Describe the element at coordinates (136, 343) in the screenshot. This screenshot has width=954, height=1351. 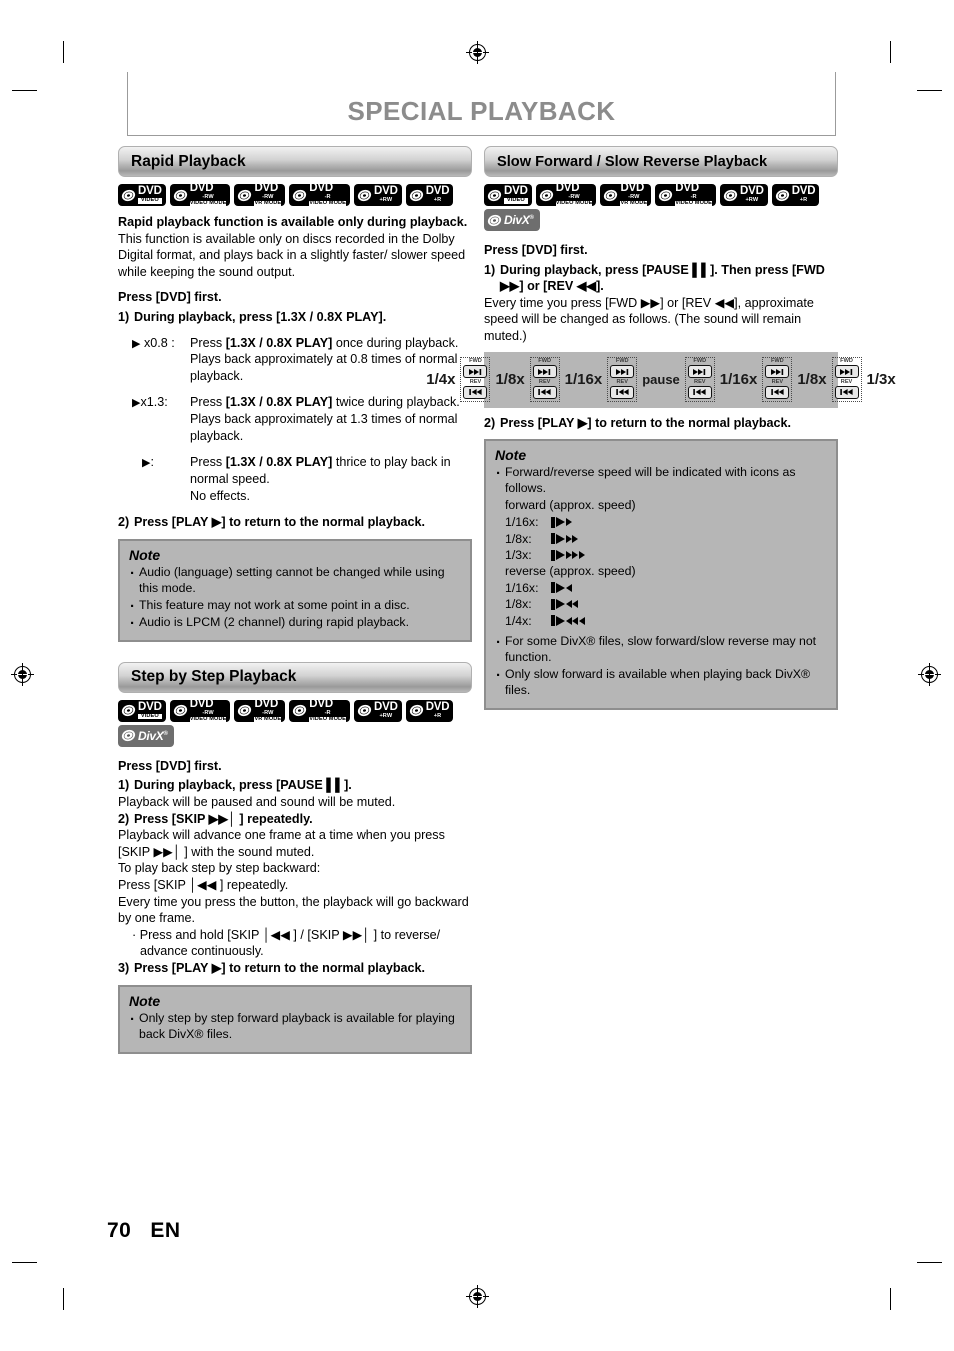
I see `play-triangle-icon: ▶` at that location.